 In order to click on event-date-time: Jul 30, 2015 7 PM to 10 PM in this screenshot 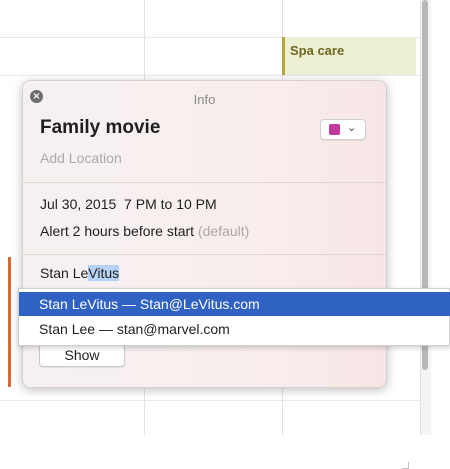, I will do `click(128, 204)`.